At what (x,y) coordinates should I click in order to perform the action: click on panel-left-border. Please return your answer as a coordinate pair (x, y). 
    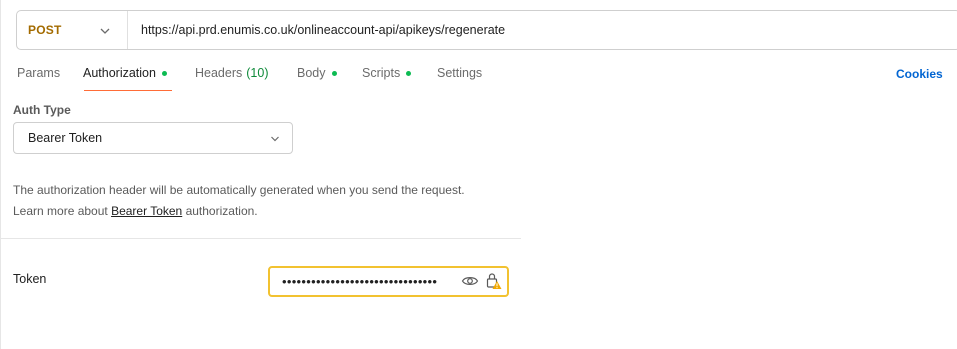
    Looking at the image, I should click on (0, 174).